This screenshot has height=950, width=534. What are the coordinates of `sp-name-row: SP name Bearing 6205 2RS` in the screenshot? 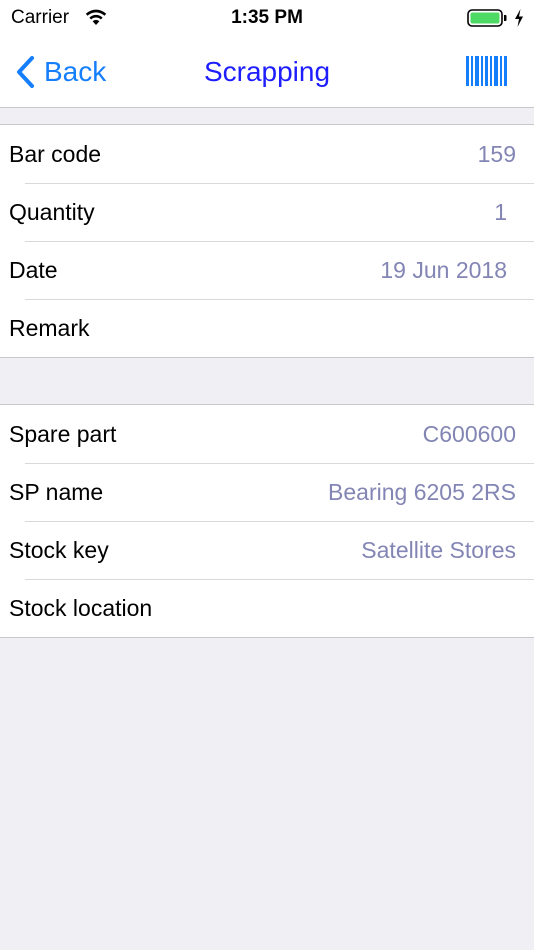 It's located at (267, 492).